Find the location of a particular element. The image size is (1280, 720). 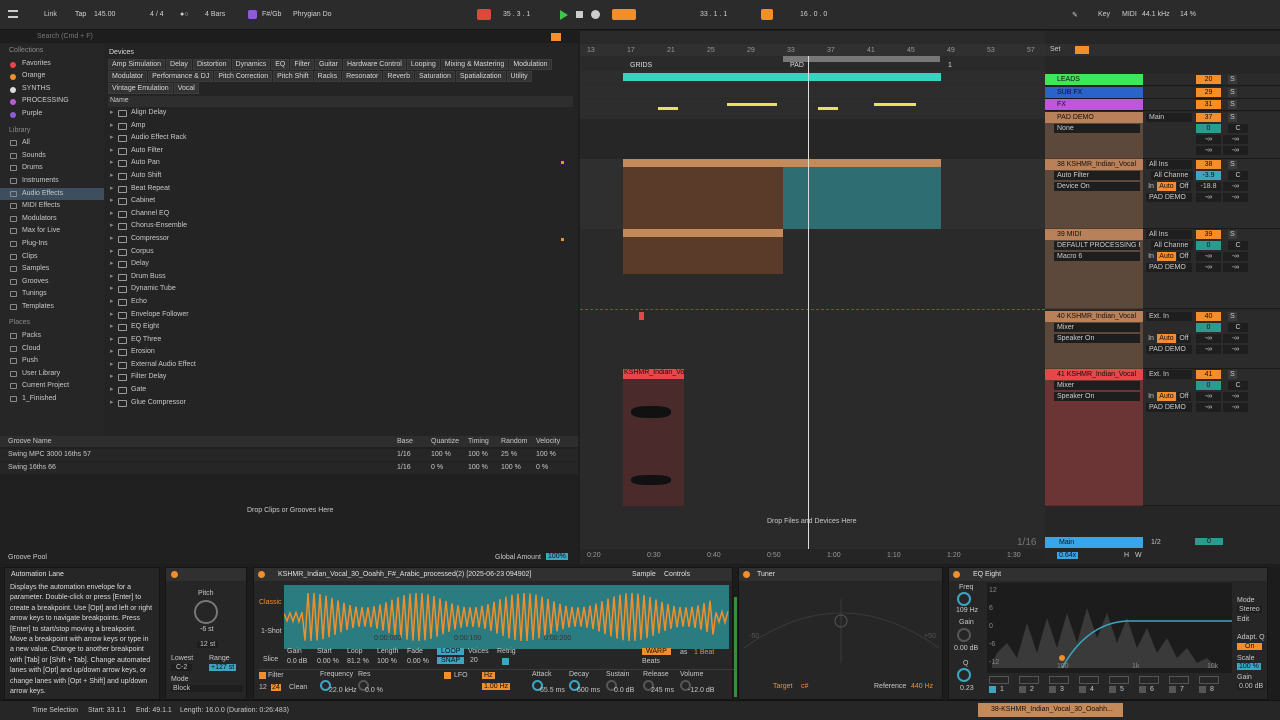

lowest-value: C-2 is located at coordinates (182, 667).